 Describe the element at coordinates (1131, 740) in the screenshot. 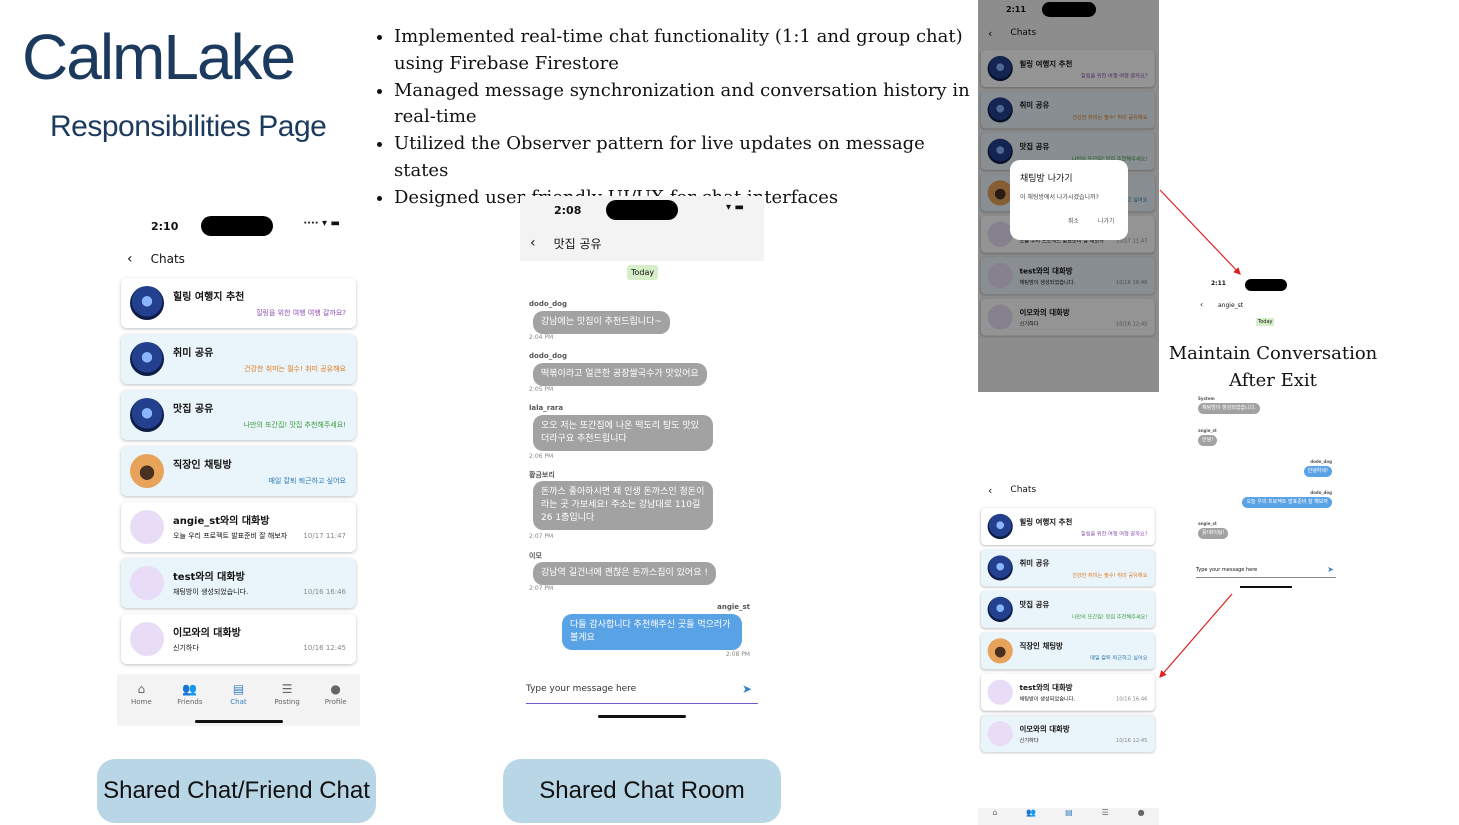

I see `timestamp: 10/16 12:45` at that location.